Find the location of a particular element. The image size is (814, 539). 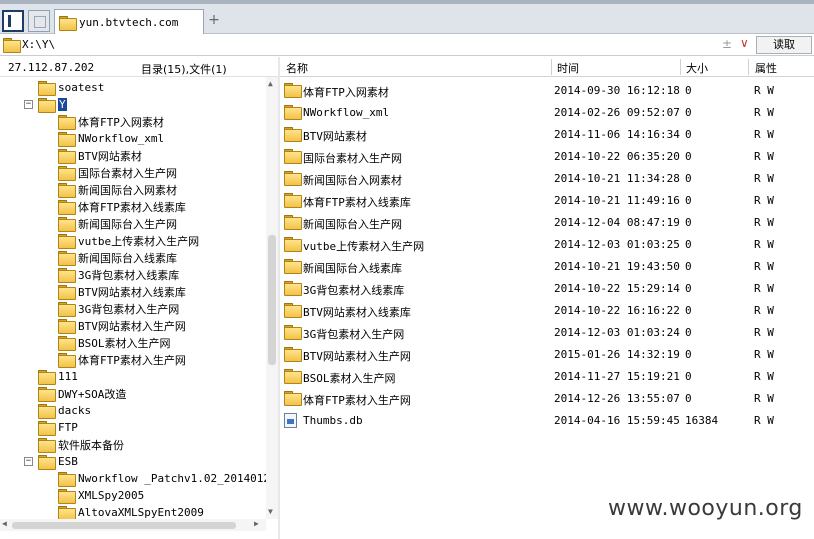

tree-item: 体育FTP素材入生产网 is located at coordinates (122, 359).